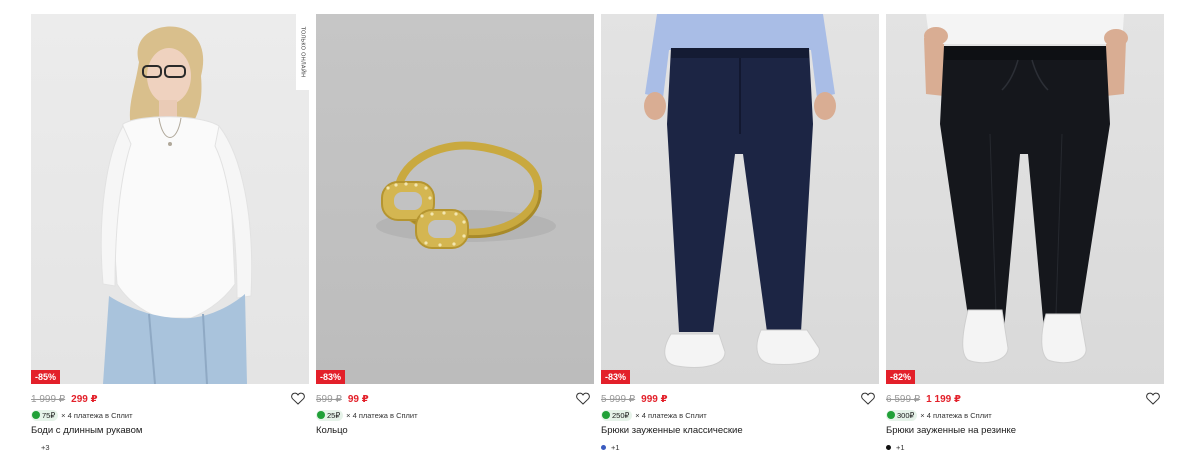 This screenshot has width=1200, height=472. I want to click on split-cashback-badge: 25₽, so click(330, 415).